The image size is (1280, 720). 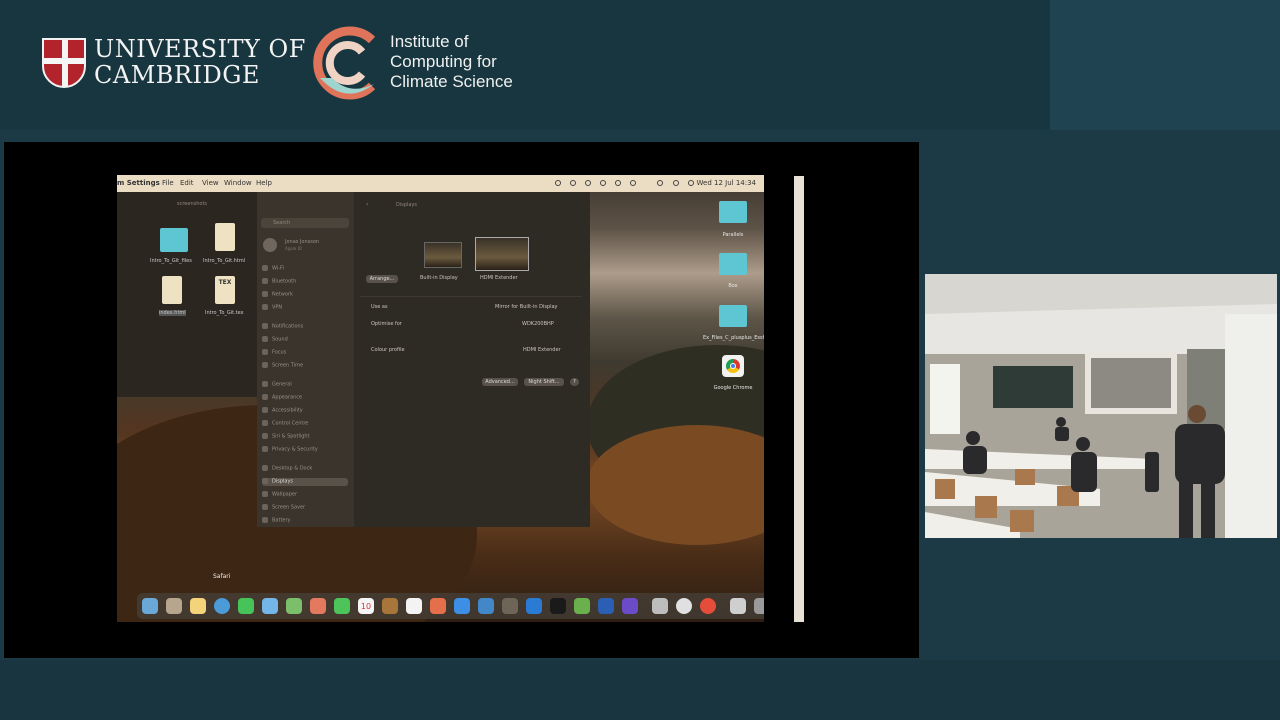 What do you see at coordinates (618, 183) in the screenshot?
I see `moon-icon` at bounding box center [618, 183].